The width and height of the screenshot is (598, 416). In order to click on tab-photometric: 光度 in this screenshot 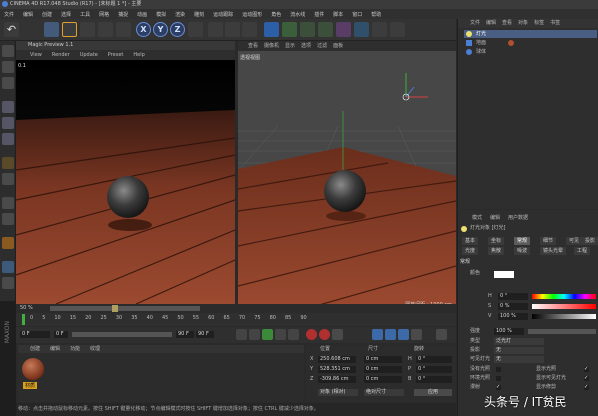, I will do `click(470, 251)`.